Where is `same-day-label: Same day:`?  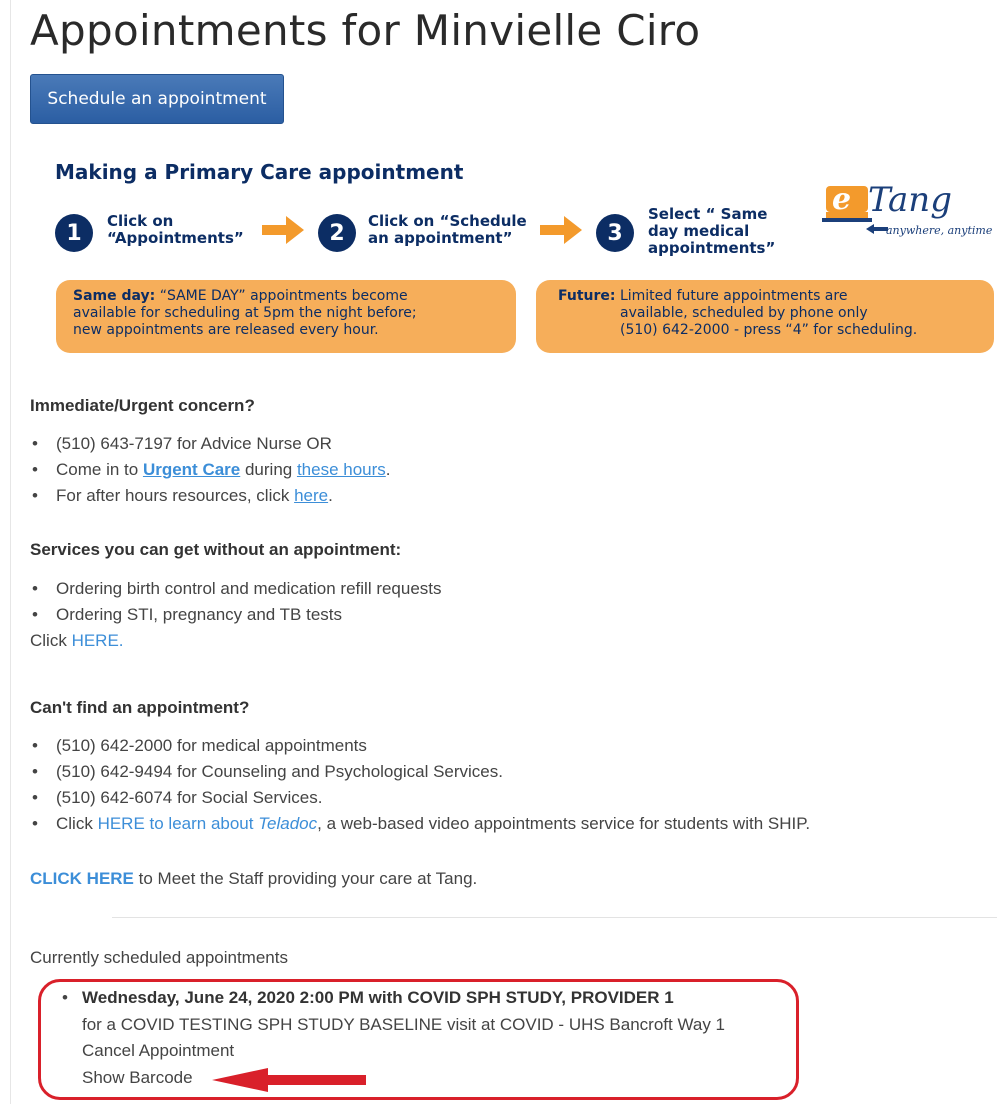 same-day-label: Same day: is located at coordinates (114, 296).